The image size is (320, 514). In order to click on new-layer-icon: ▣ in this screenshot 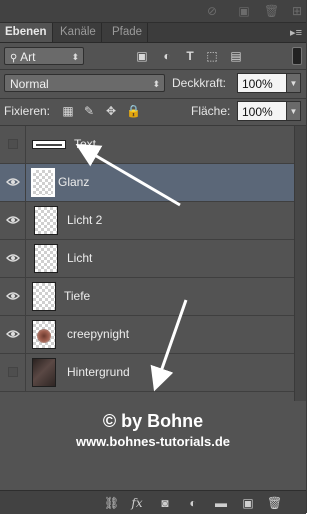, I will do `click(248, 503)`.